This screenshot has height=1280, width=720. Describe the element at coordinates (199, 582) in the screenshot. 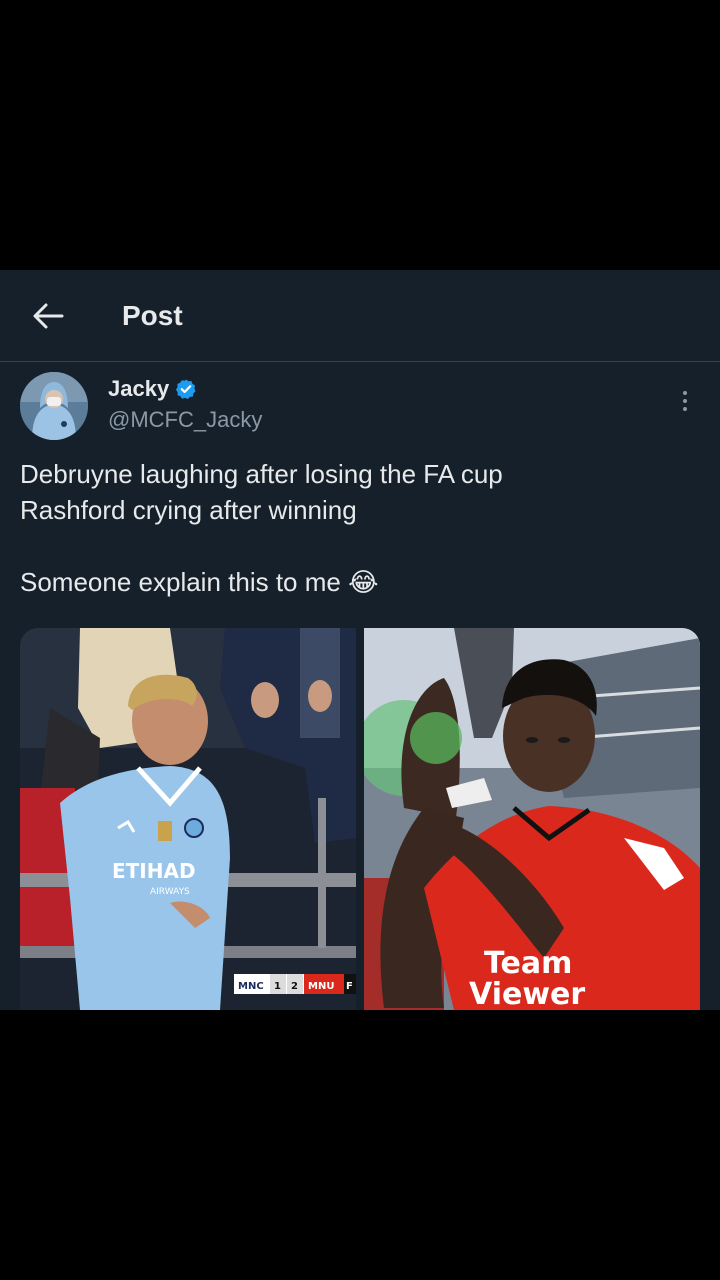

I see `post-line: Someone explain this to me 😂` at that location.